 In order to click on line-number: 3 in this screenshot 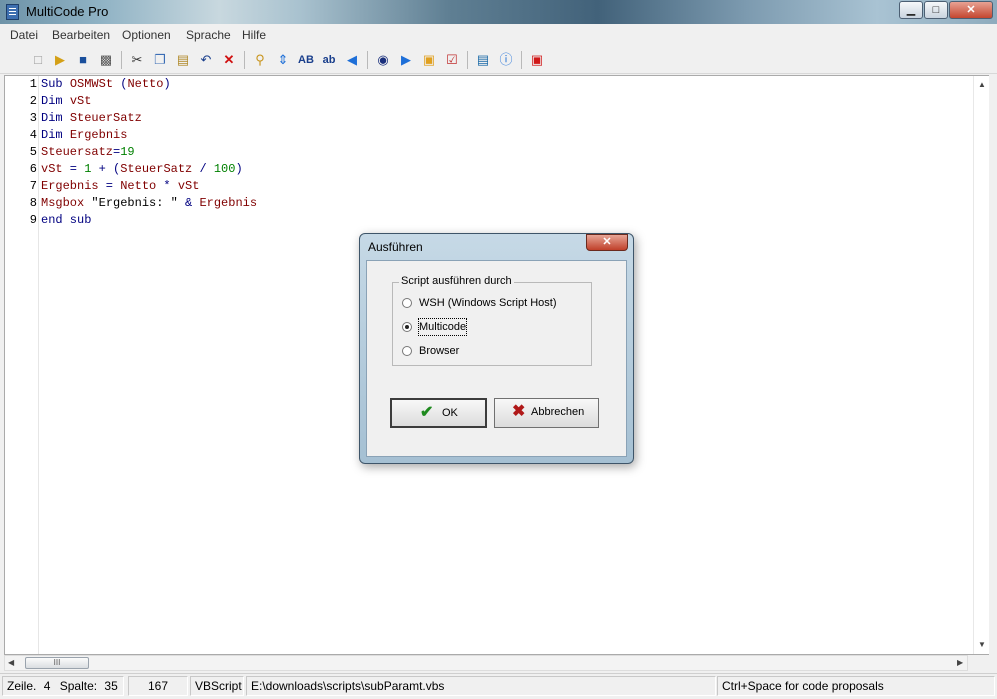, I will do `click(33, 118)`.